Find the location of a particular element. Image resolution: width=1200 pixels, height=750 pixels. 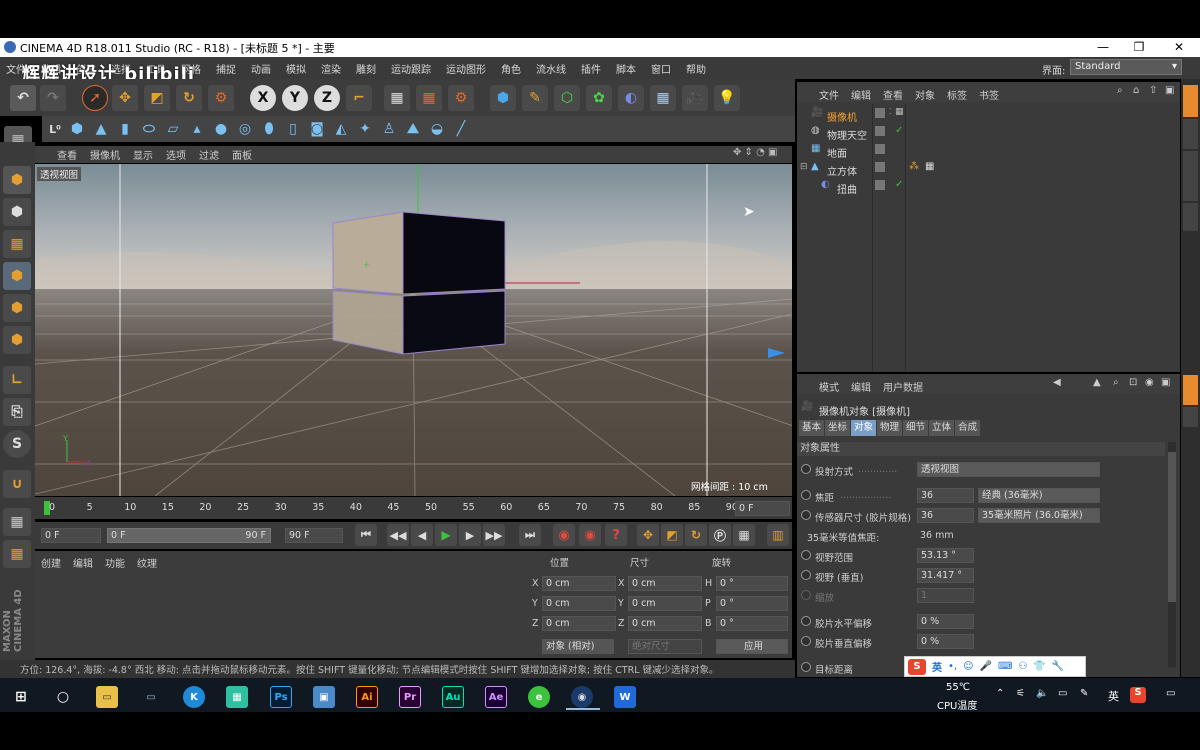

audition-icon: Au is located at coordinates (453, 697).